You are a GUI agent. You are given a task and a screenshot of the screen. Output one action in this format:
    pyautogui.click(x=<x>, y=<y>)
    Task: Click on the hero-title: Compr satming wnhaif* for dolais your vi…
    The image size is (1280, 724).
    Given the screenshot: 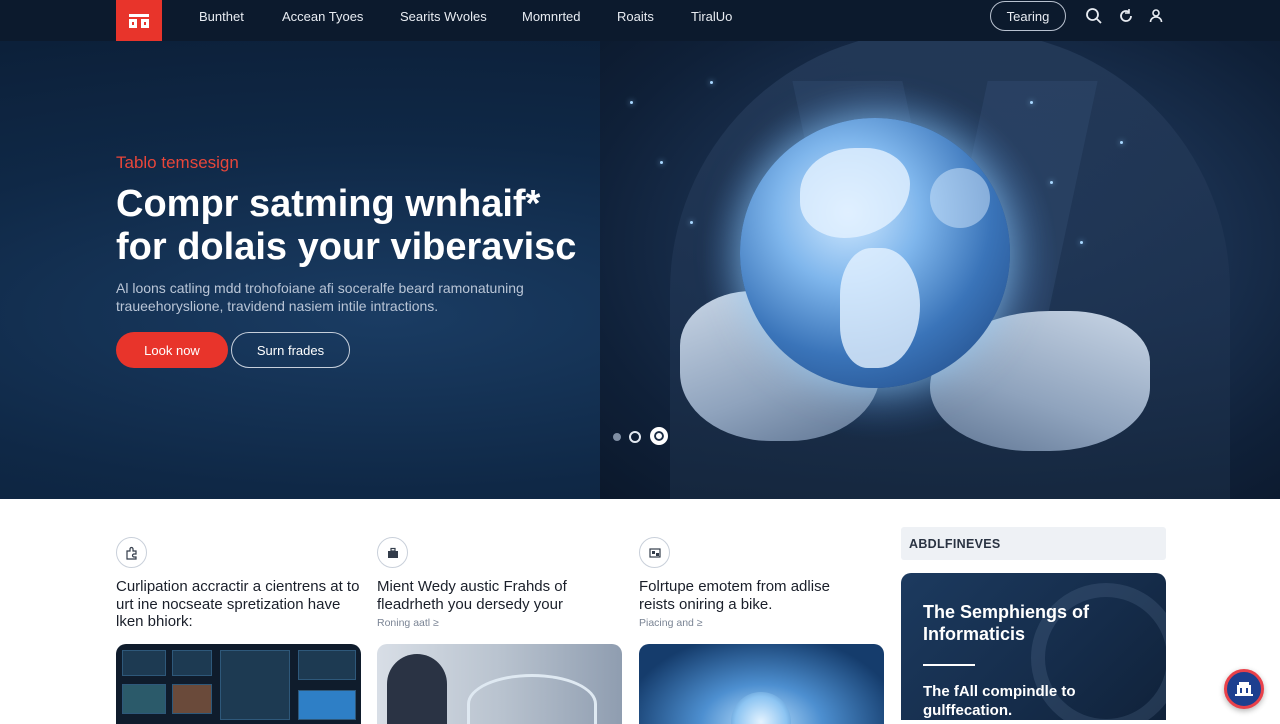 What is the action you would take?
    pyautogui.click(x=366, y=226)
    